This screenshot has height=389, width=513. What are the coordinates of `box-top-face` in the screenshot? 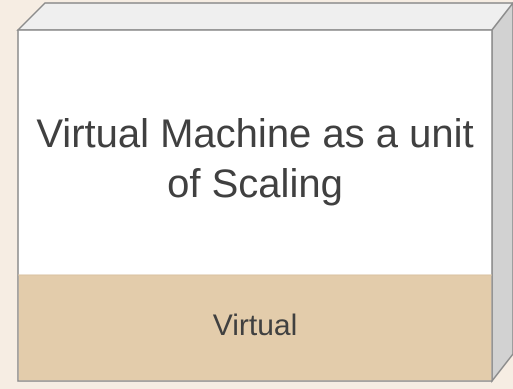 It's located at (264, 16).